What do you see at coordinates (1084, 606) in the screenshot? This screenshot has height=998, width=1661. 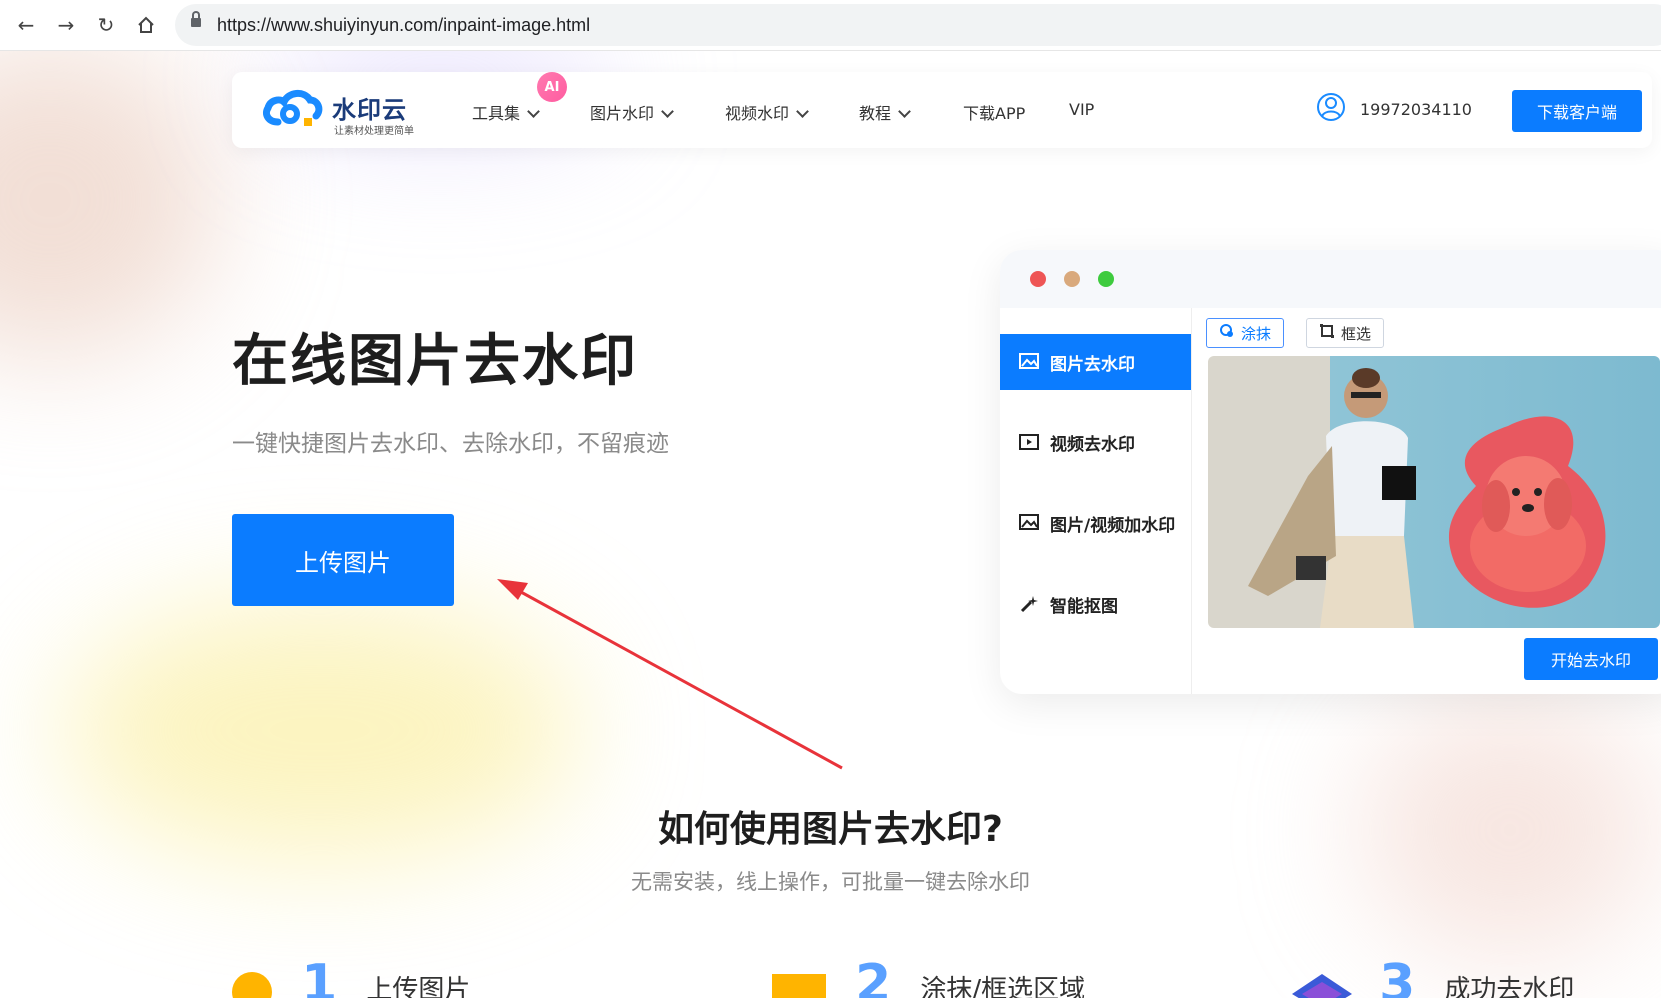 I see `sidebar-item-label: 智能抠图` at bounding box center [1084, 606].